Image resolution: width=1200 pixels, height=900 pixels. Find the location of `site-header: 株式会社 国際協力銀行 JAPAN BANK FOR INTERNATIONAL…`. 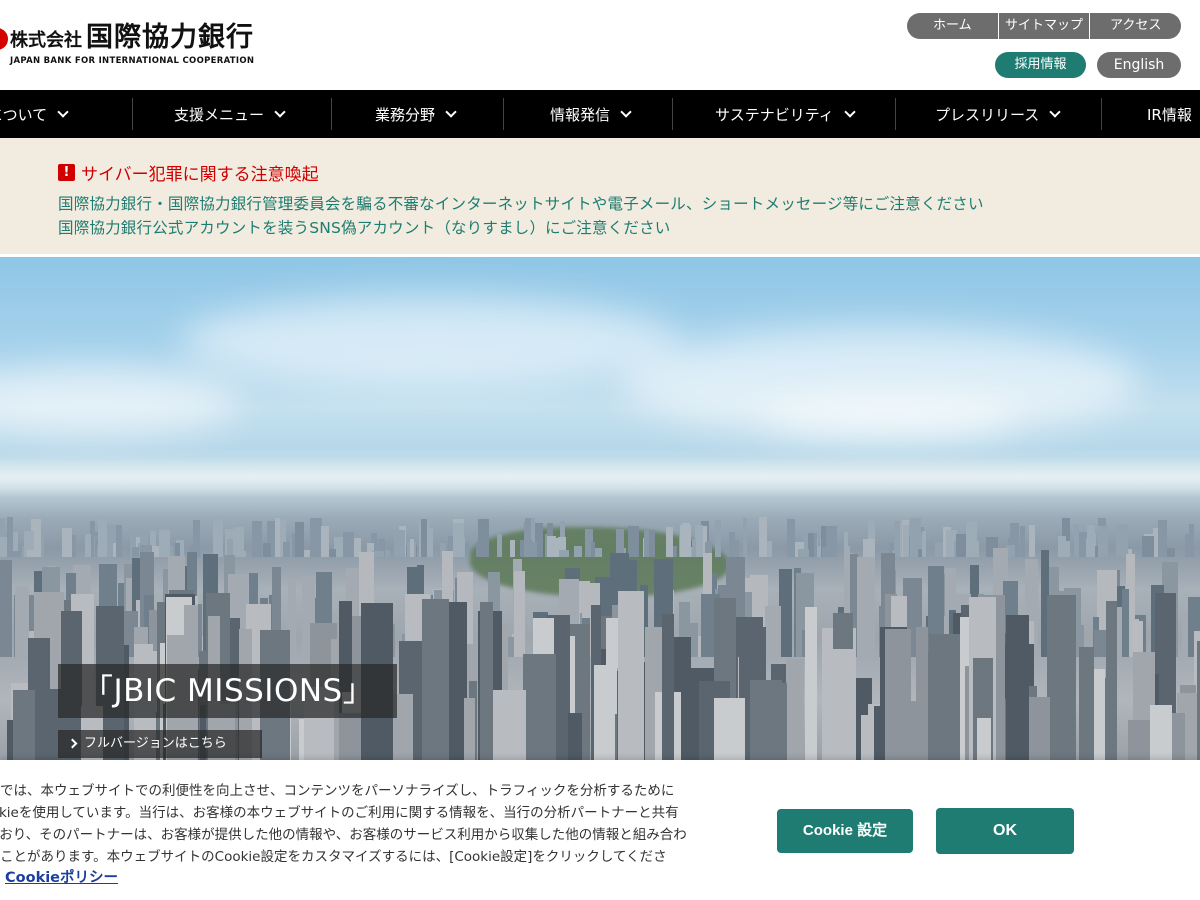

site-header: 株式会社 国際協力銀行 JAPAN BANK FOR INTERNATIONAL… is located at coordinates (600, 45).